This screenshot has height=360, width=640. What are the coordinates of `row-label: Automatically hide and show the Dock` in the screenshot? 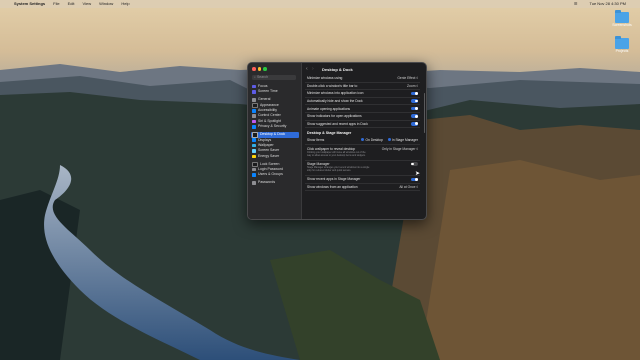 It's located at (335, 101).